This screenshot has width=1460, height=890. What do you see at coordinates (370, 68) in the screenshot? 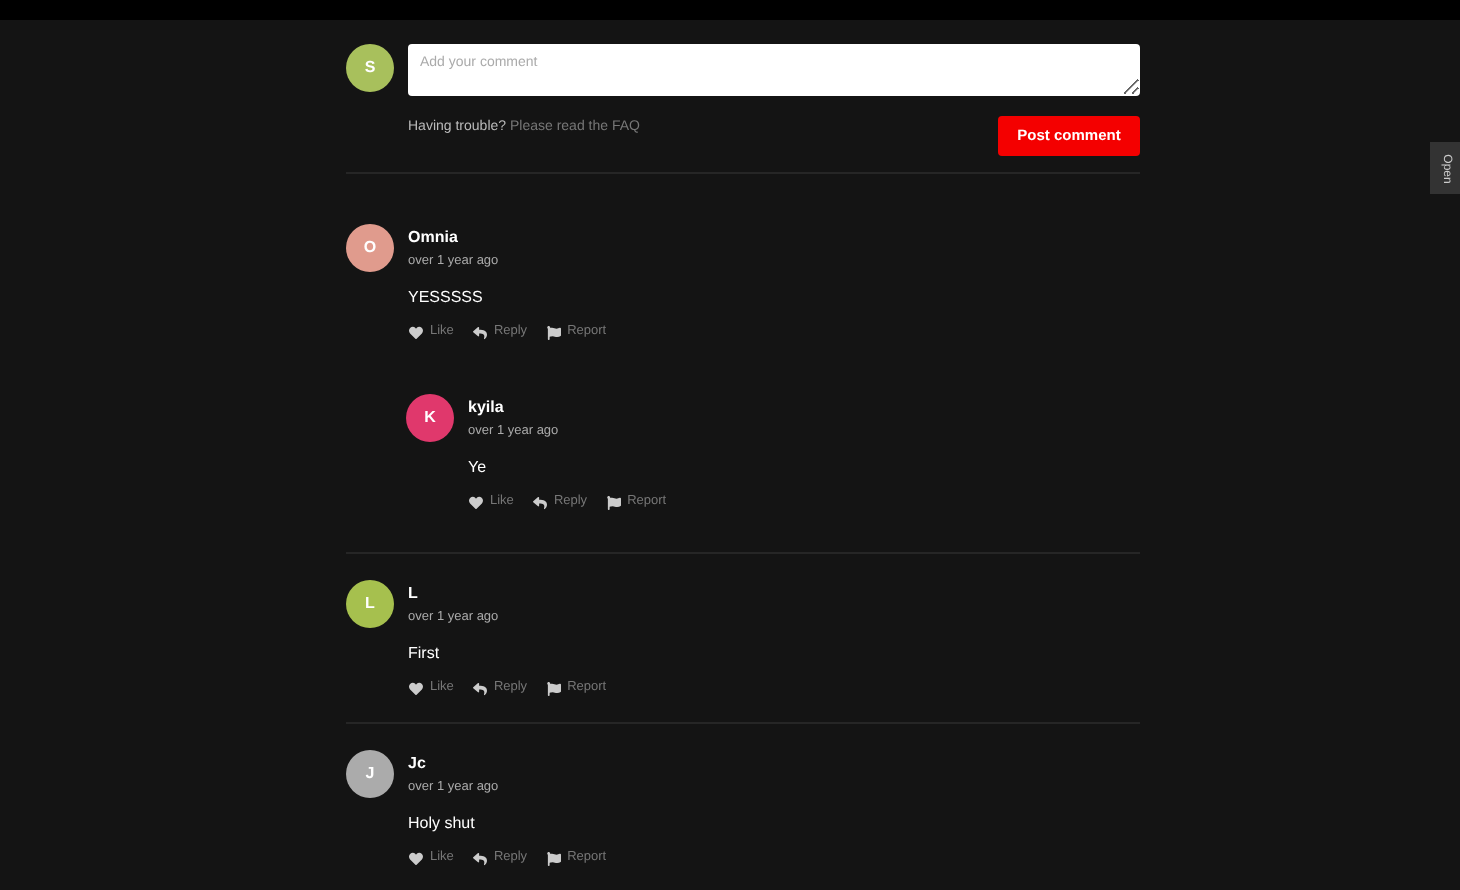
I see `avatar: S` at bounding box center [370, 68].